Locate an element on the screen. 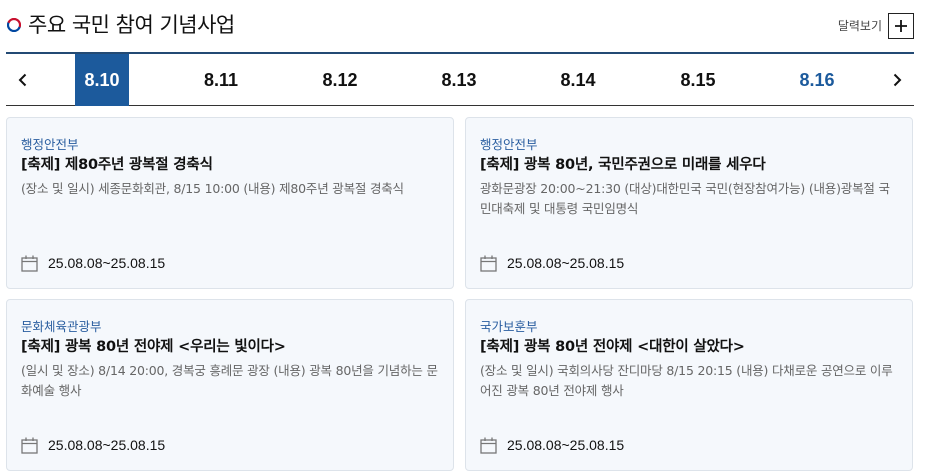  next-date-button is located at coordinates (897, 80).